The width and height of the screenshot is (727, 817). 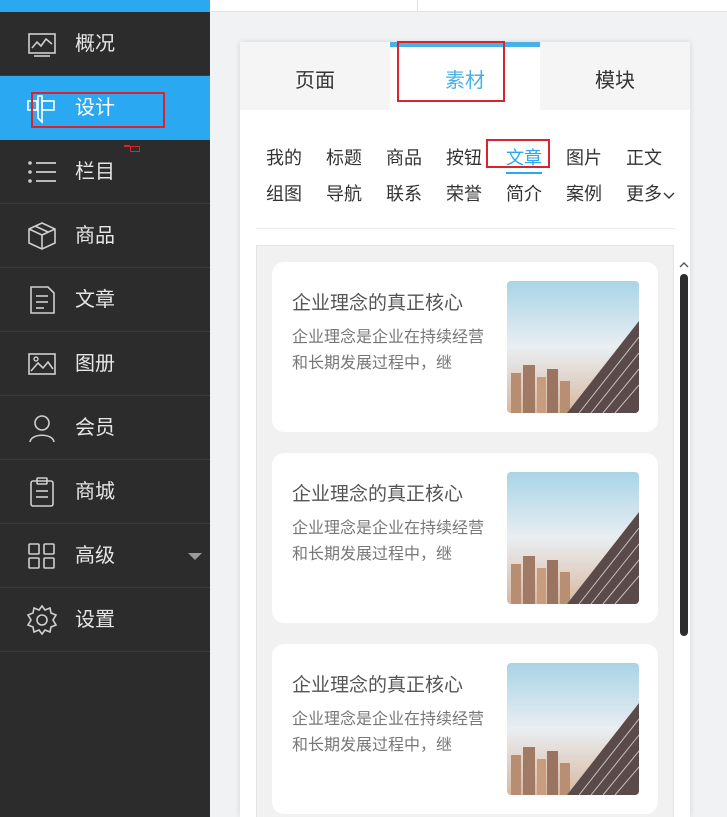 I want to click on sidebar-item-label: 栏目, so click(x=95, y=171).